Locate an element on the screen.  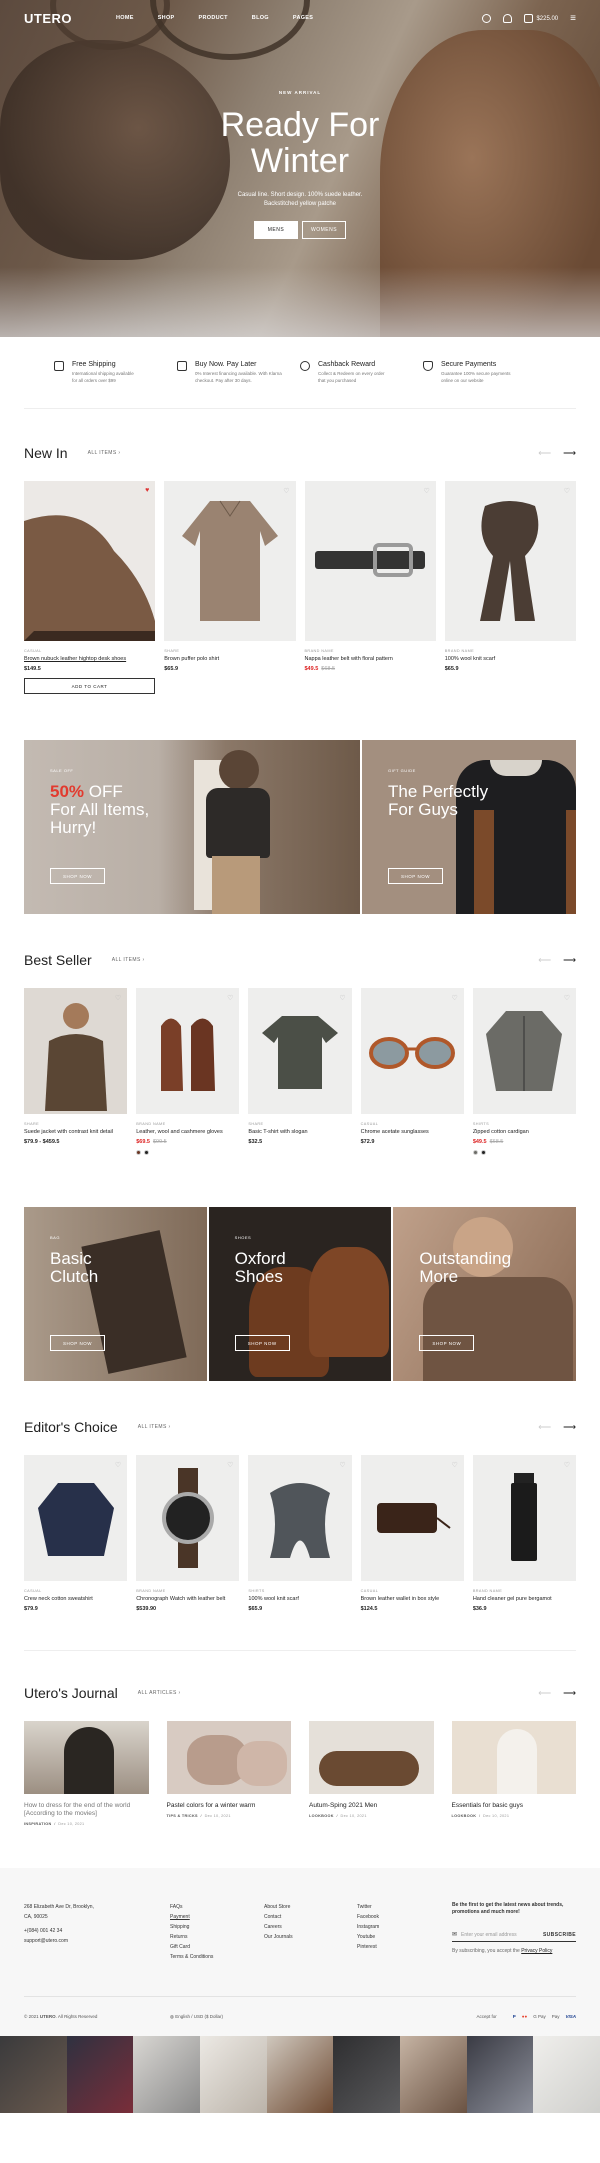
footer-link: Facebook is located at coordinates (404, 1917).